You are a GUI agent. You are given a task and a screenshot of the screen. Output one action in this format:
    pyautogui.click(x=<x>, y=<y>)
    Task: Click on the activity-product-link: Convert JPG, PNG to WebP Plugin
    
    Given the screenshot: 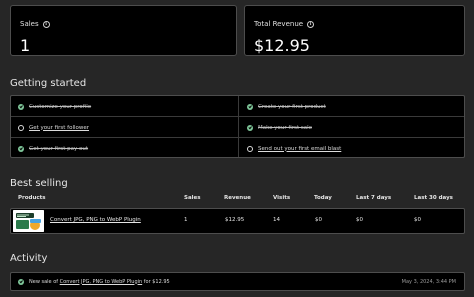 What is the action you would take?
    pyautogui.click(x=101, y=282)
    